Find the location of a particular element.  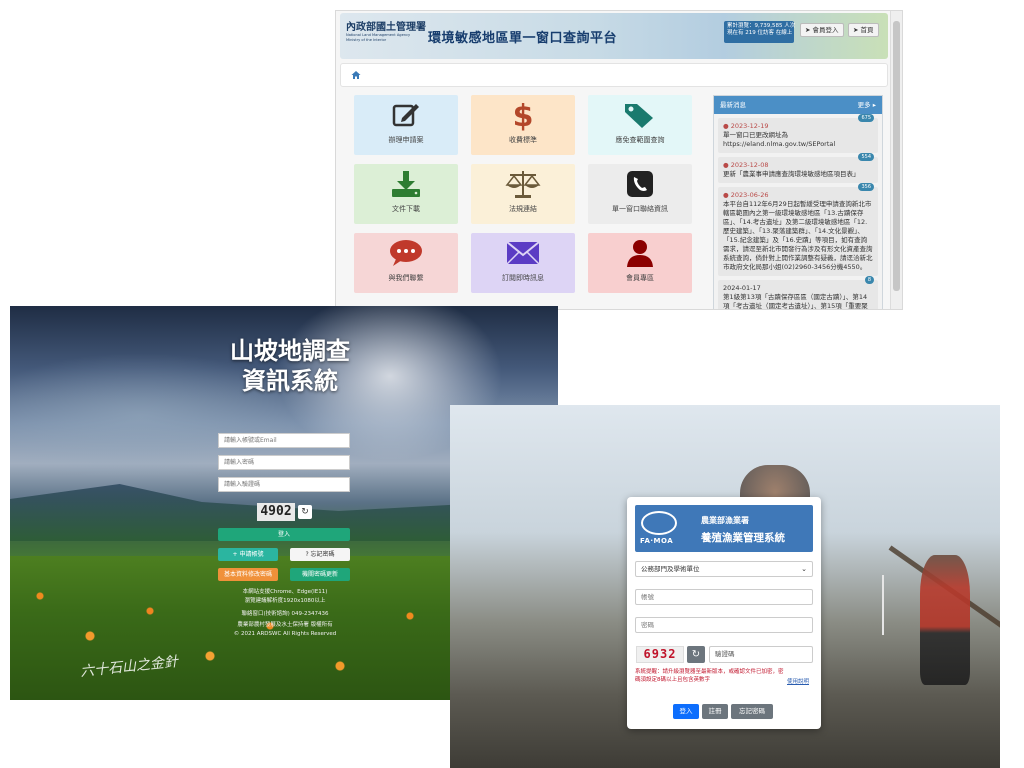

home-button: ➤ 首頁 is located at coordinates (863, 30).